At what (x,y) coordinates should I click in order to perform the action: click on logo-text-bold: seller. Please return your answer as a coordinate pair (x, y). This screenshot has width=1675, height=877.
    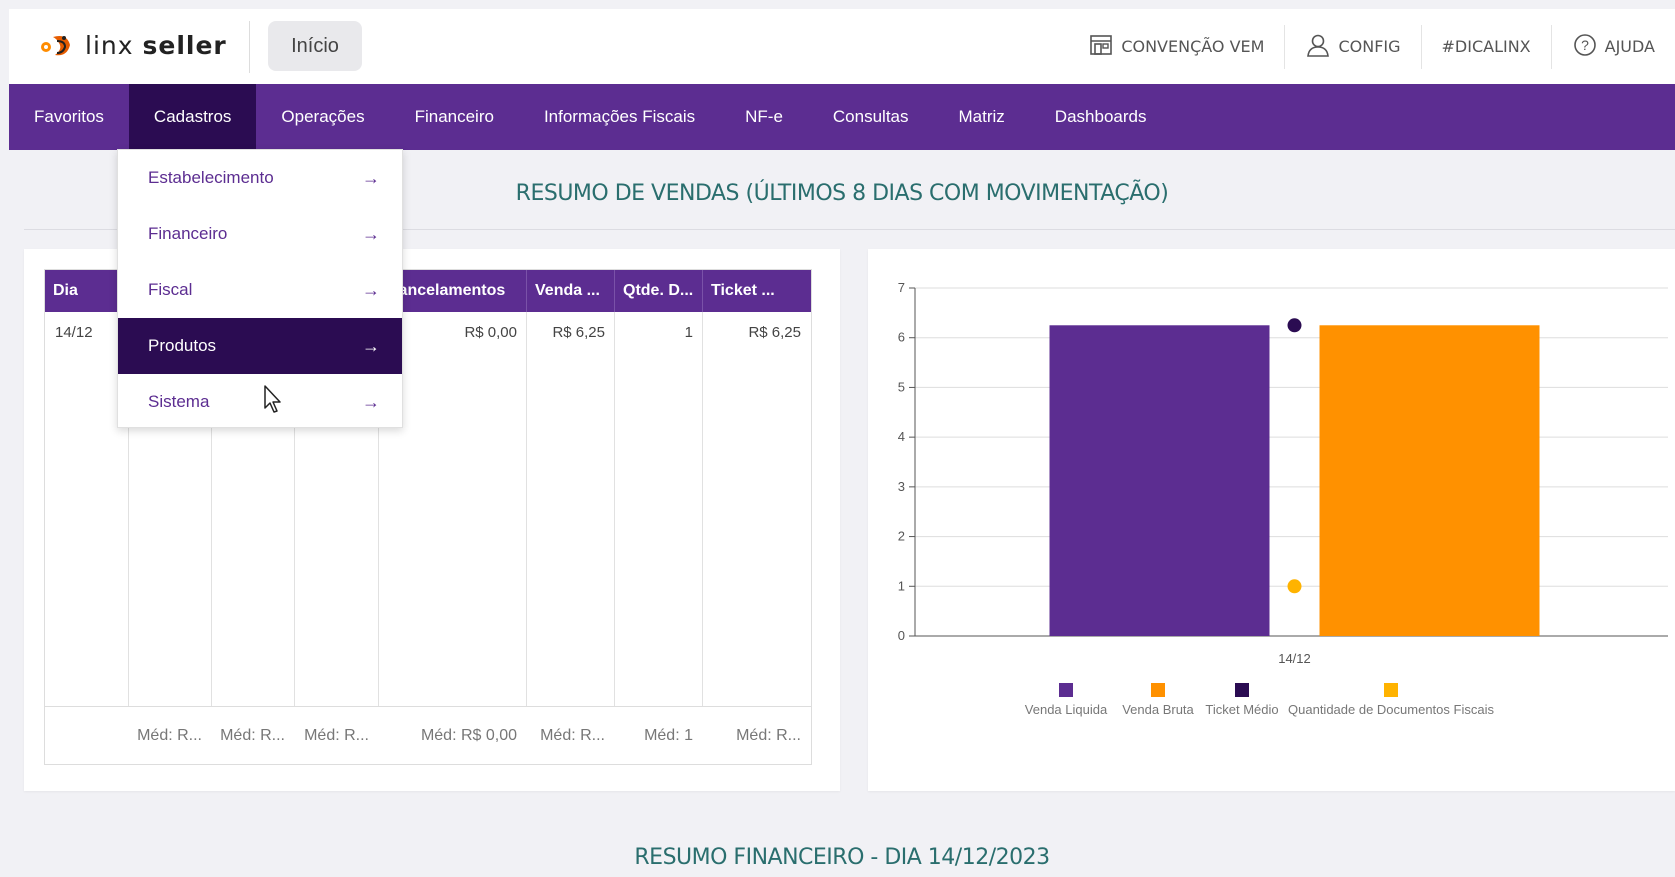
    Looking at the image, I should click on (184, 45).